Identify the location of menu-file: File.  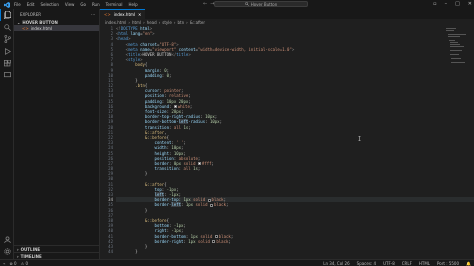
(17, 4).